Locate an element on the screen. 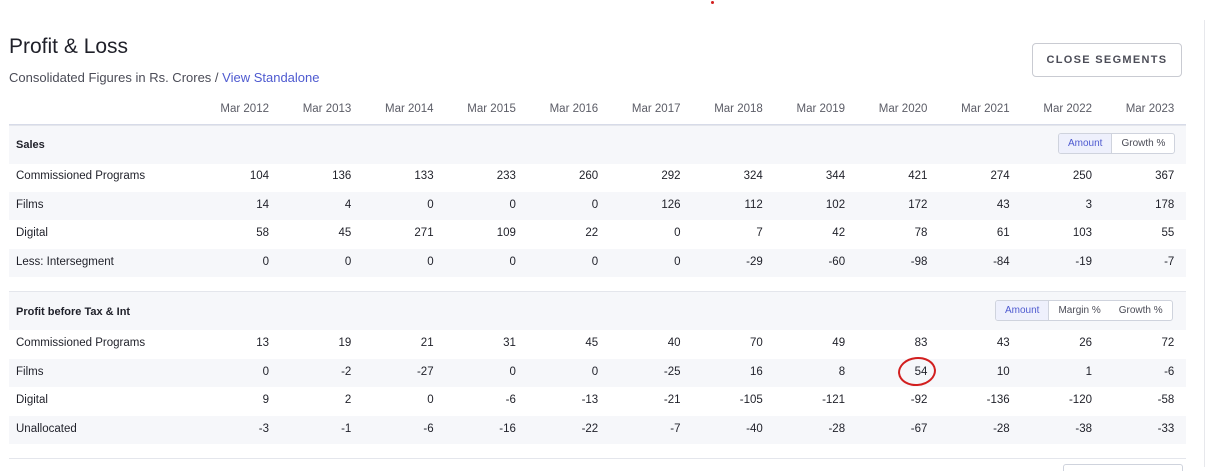  table-cell: 1 is located at coordinates (1088, 371).